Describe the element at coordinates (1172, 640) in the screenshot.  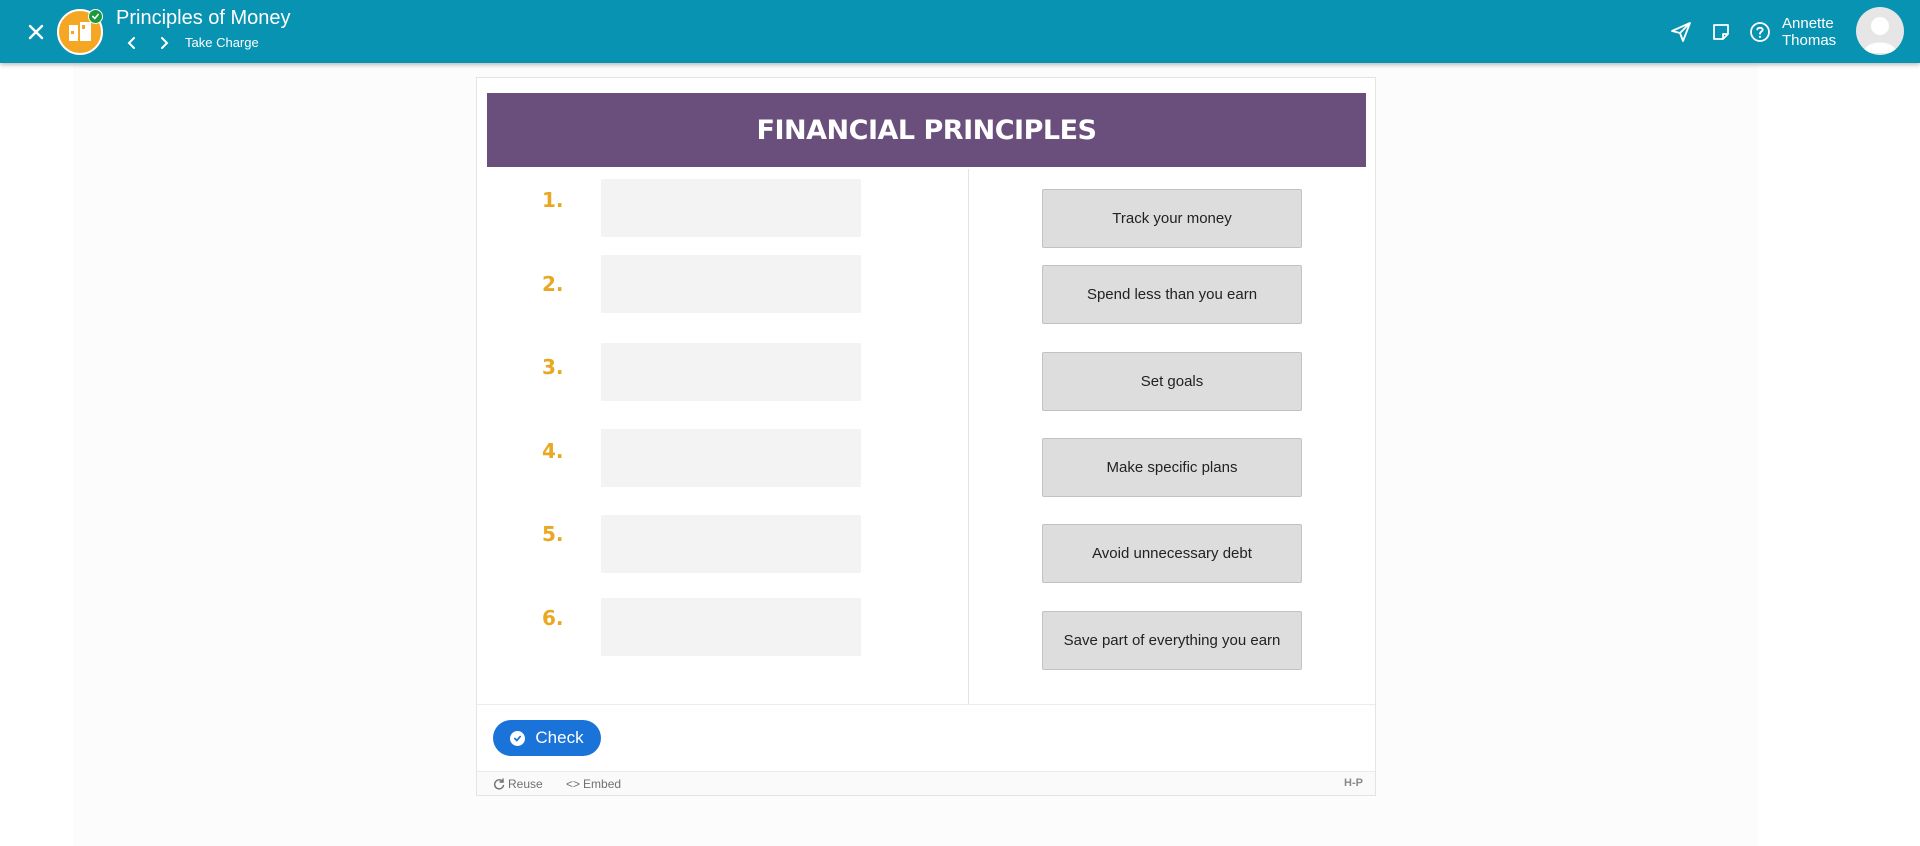
I see `draggable-save-part: Save part of everything you earn` at that location.